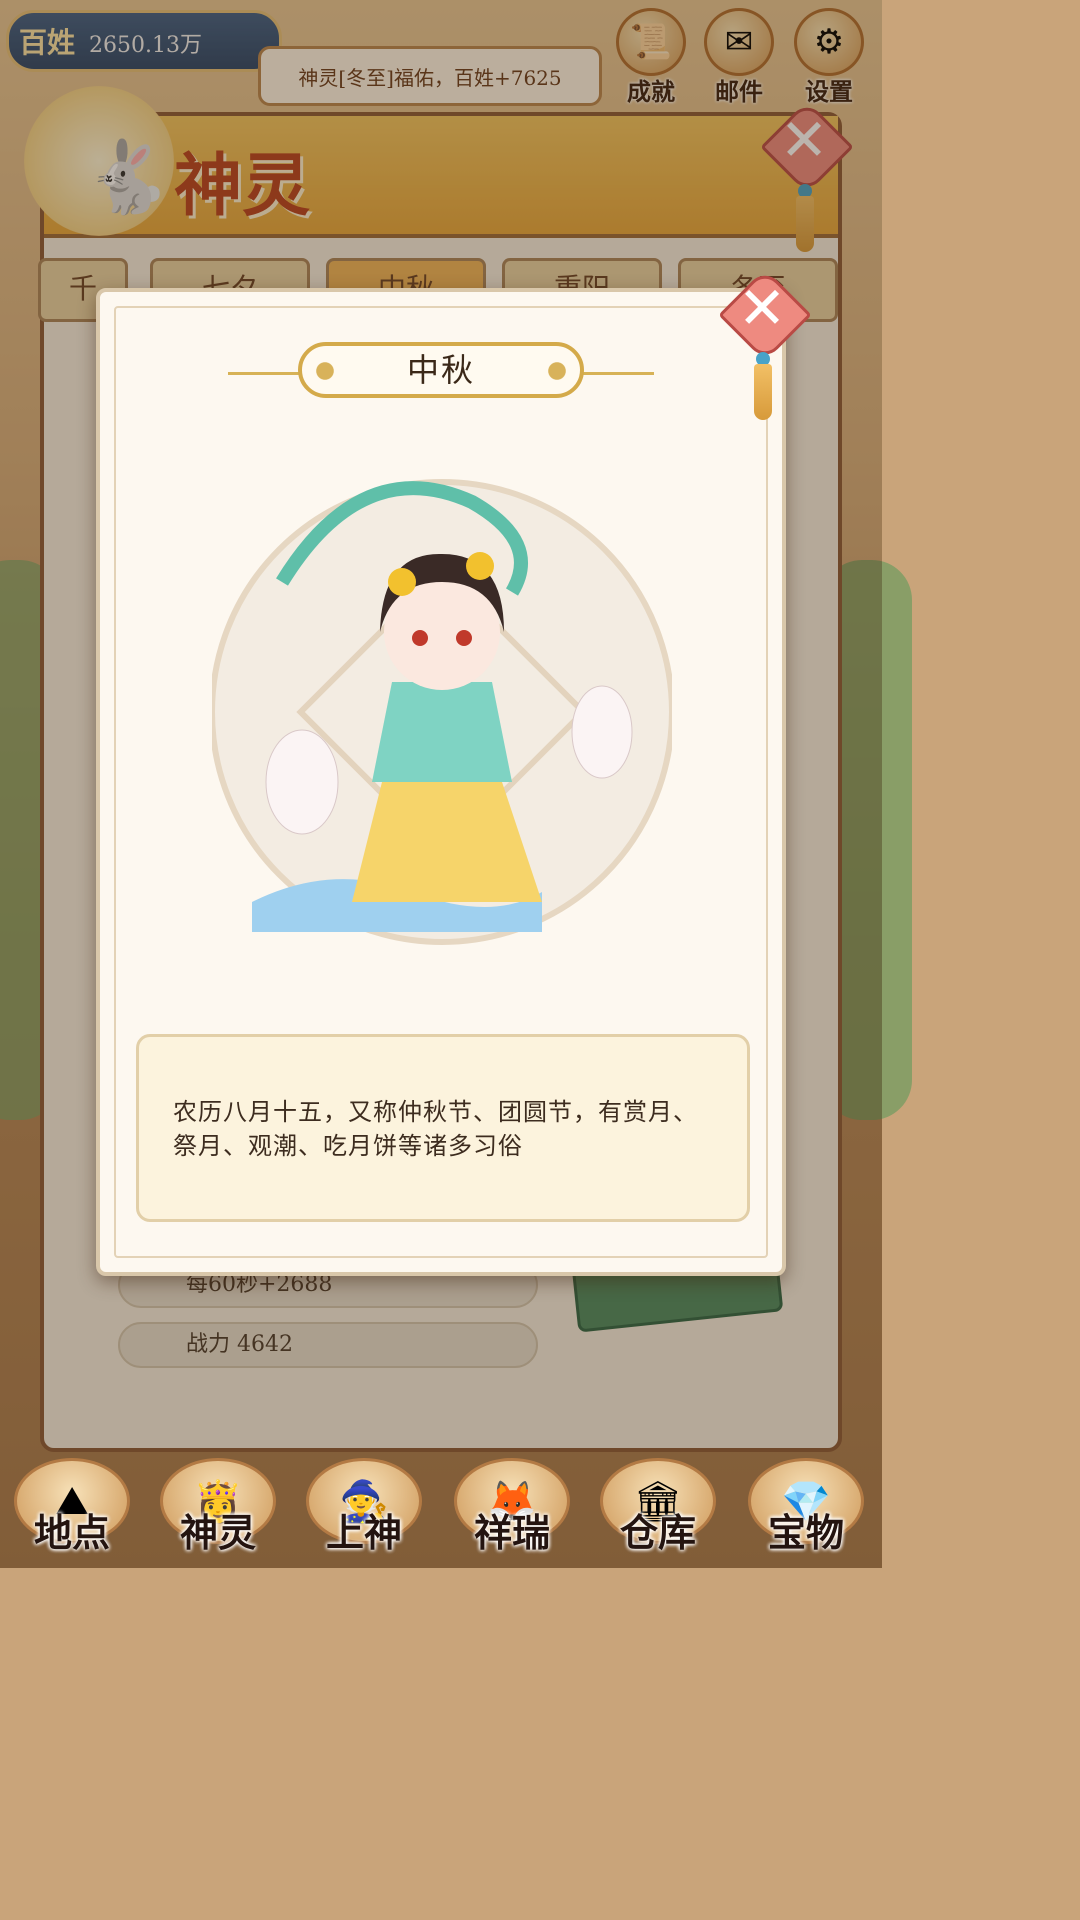 This screenshot has height=1920, width=1080. I want to click on title-ornament-right, so click(557, 371).